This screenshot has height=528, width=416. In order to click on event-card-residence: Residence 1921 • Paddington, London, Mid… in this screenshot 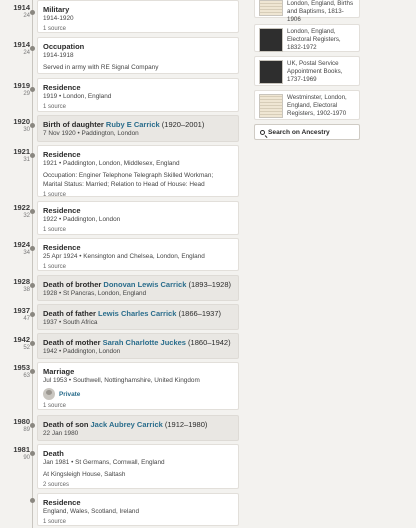, I will do `click(138, 172)`.